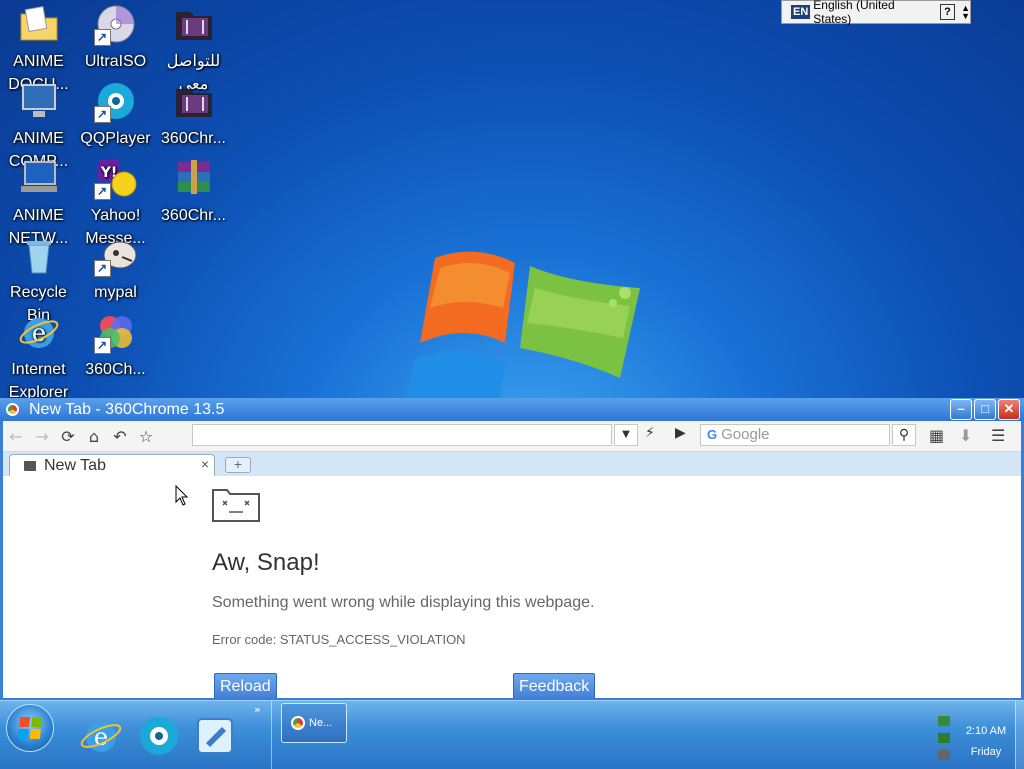  What do you see at coordinates (115, 101) in the screenshot?
I see `qqplayer-icon: ↗` at bounding box center [115, 101].